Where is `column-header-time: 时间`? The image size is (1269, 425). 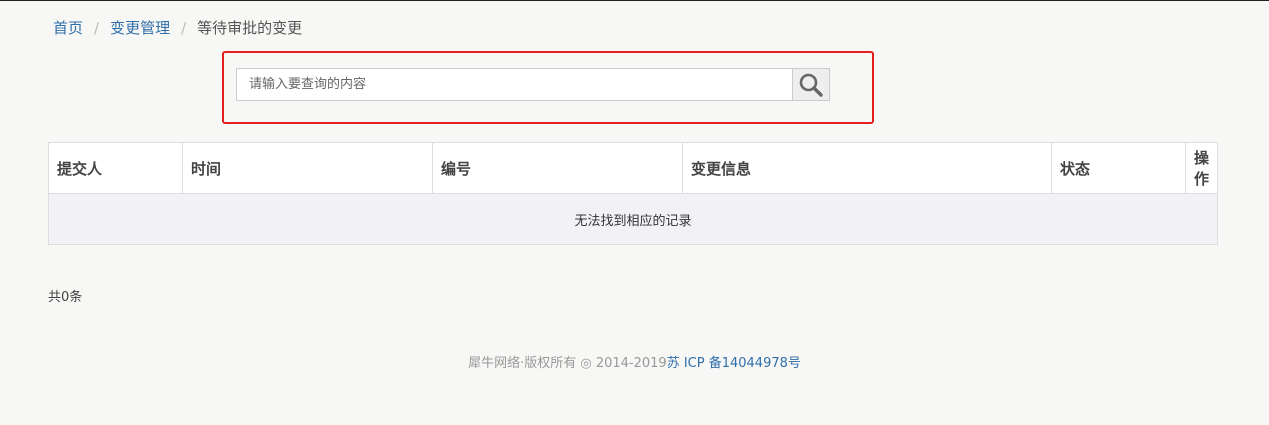 column-header-time: 时间 is located at coordinates (307, 168).